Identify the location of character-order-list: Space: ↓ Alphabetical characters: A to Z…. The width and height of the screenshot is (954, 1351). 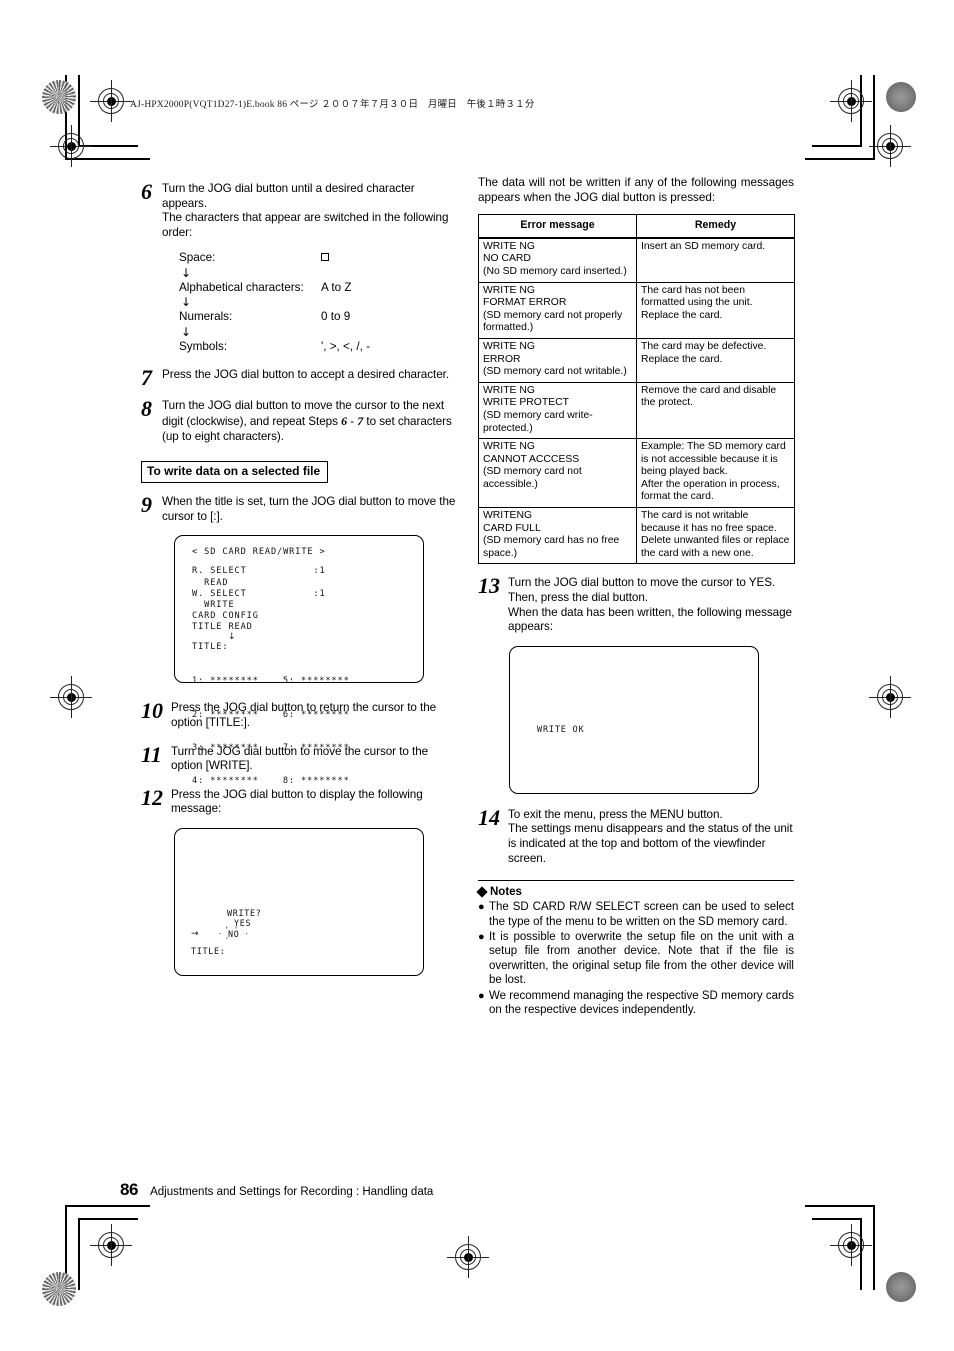
(319, 302).